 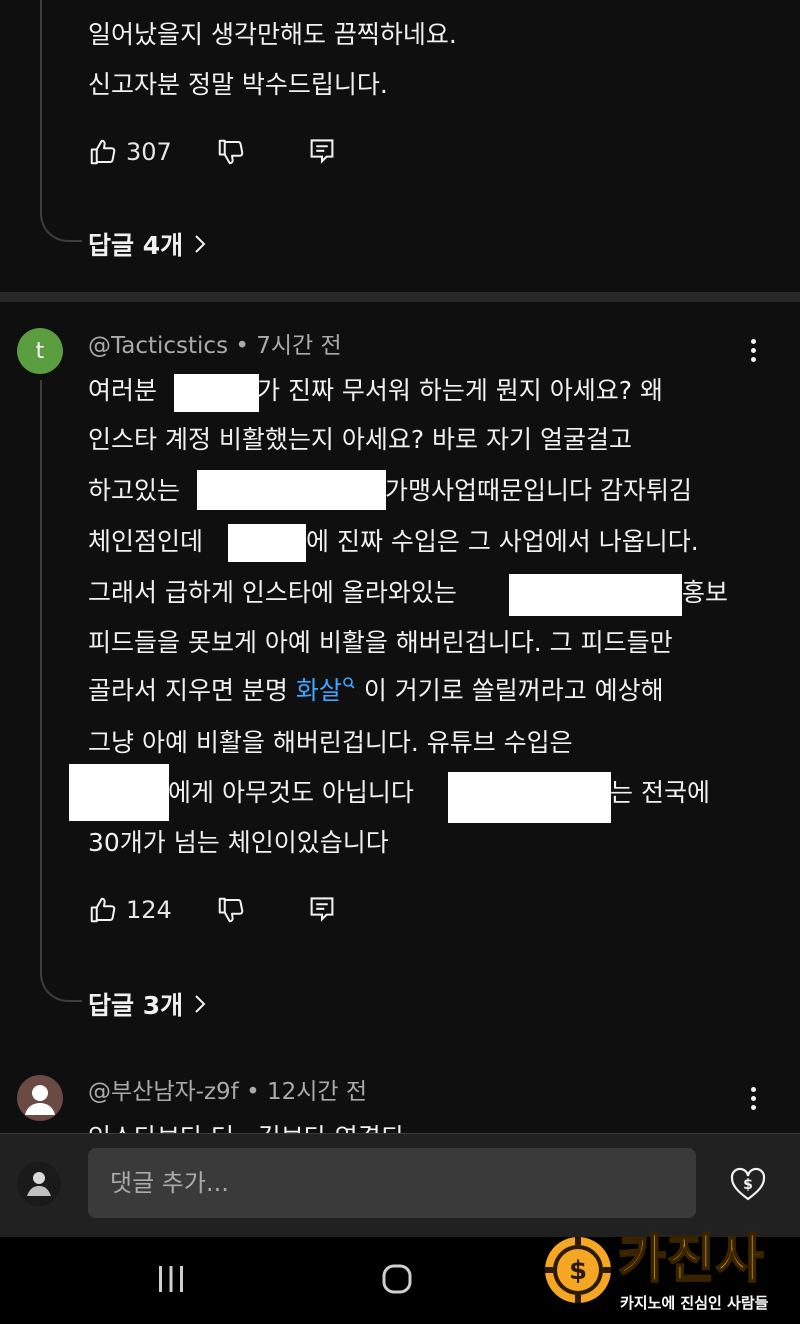 I want to click on avatar-letter: t, so click(x=40, y=351).